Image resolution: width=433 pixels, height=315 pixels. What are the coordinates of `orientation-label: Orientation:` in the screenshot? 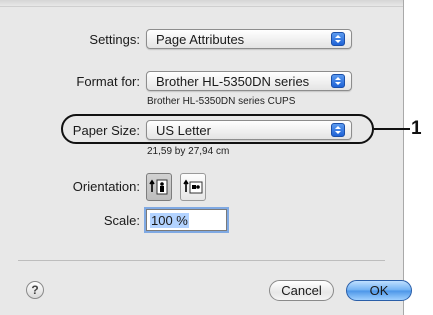 It's located at (106, 186).